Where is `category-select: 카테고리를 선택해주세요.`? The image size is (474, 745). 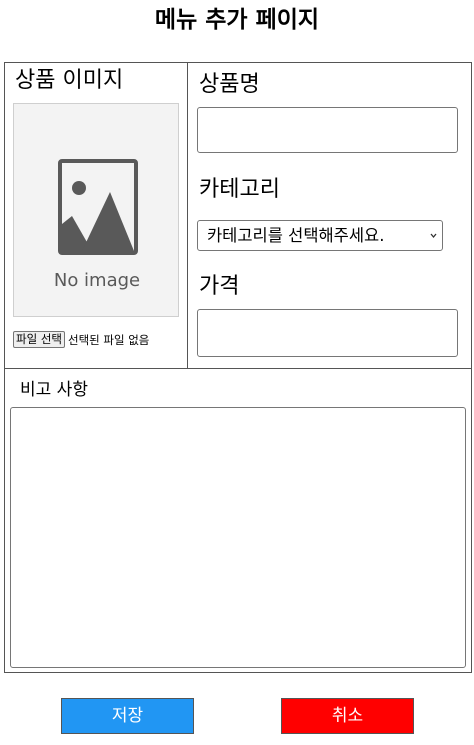
category-select: 카테고리를 선택해주세요. is located at coordinates (320, 235).